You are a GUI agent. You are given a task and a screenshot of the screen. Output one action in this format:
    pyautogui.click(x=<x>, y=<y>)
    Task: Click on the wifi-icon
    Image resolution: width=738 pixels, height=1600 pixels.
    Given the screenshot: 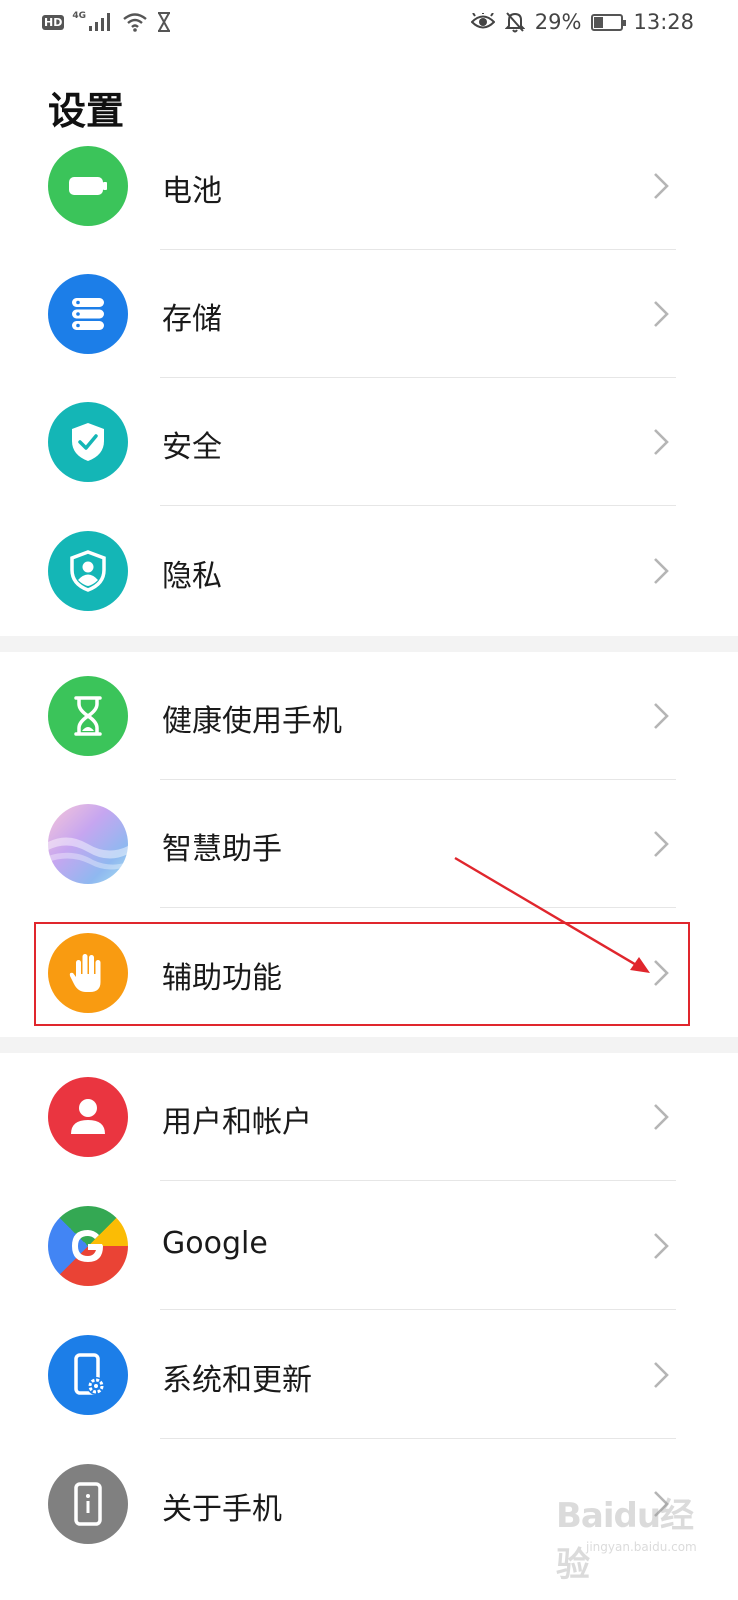 What is the action you would take?
    pyautogui.click(x=135, y=22)
    